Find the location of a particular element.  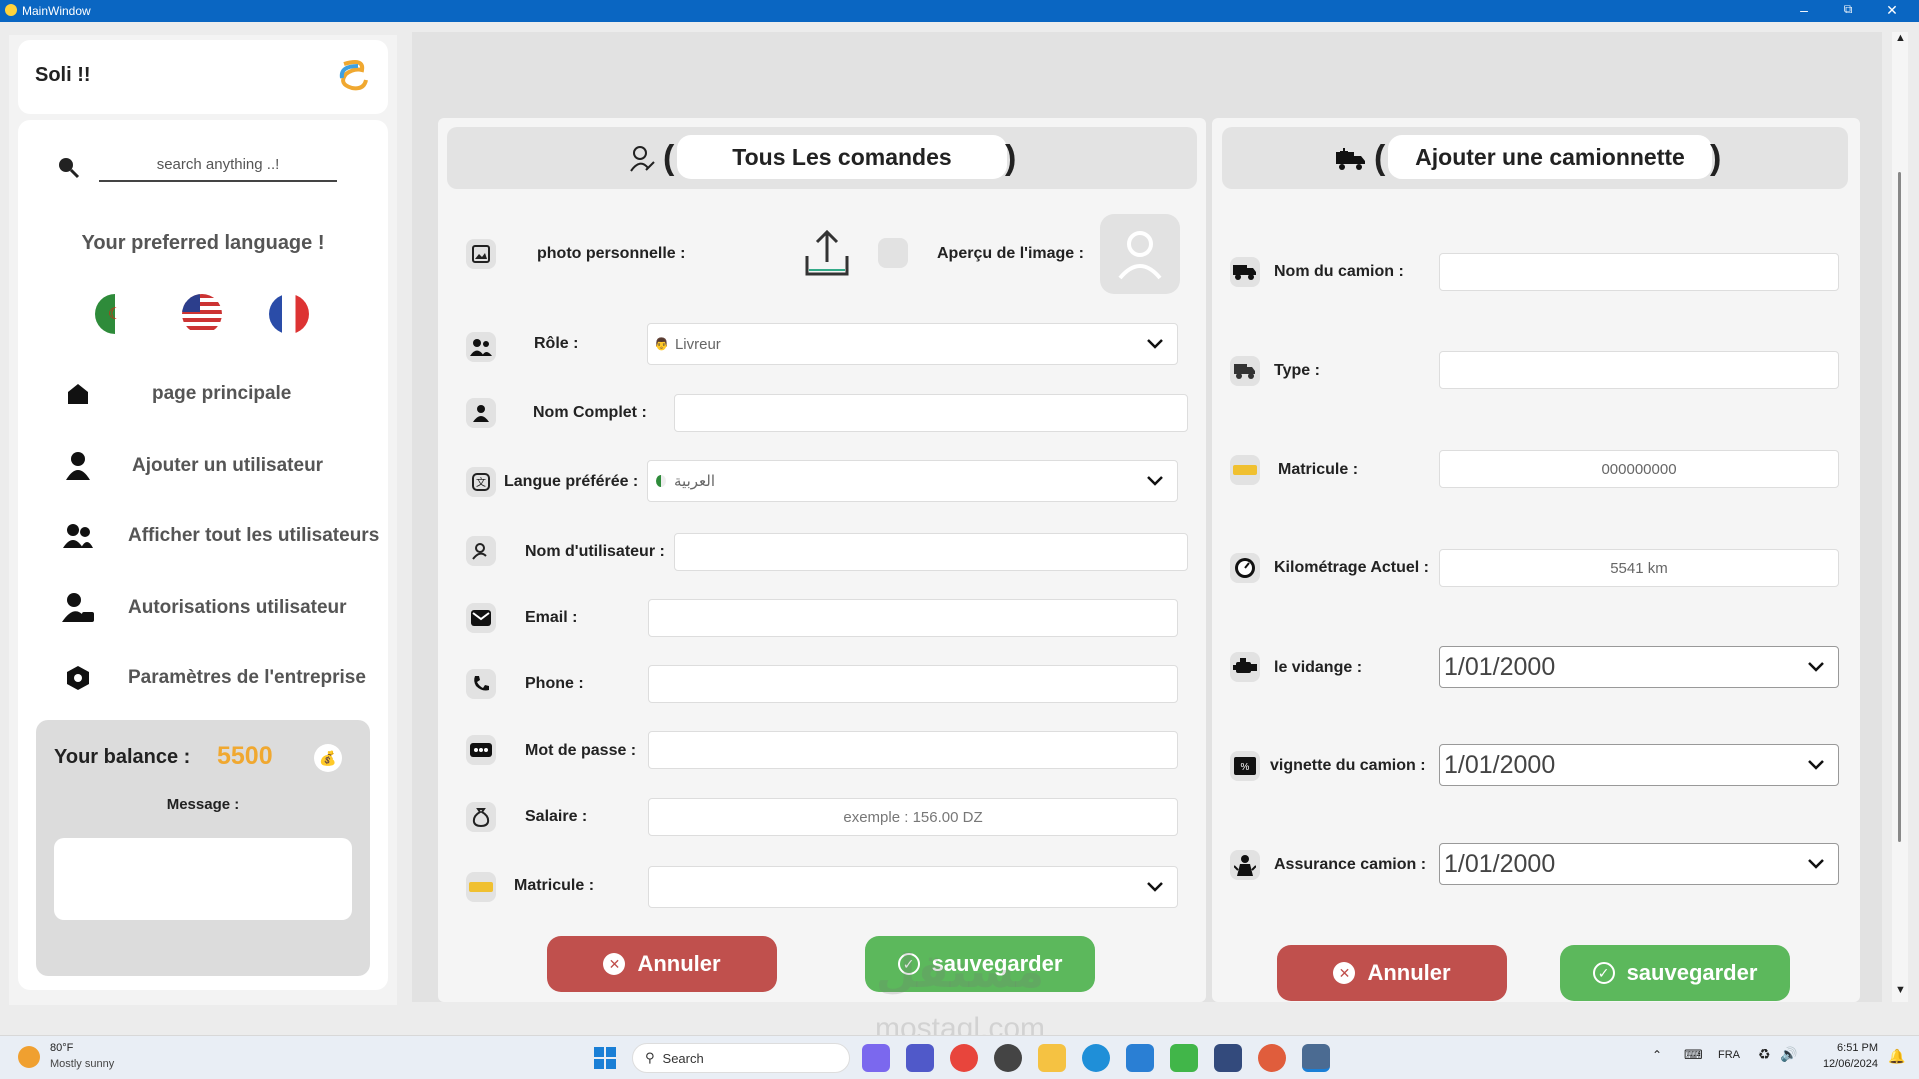

keyboard-icon: ⌨ is located at coordinates (1693, 1055).